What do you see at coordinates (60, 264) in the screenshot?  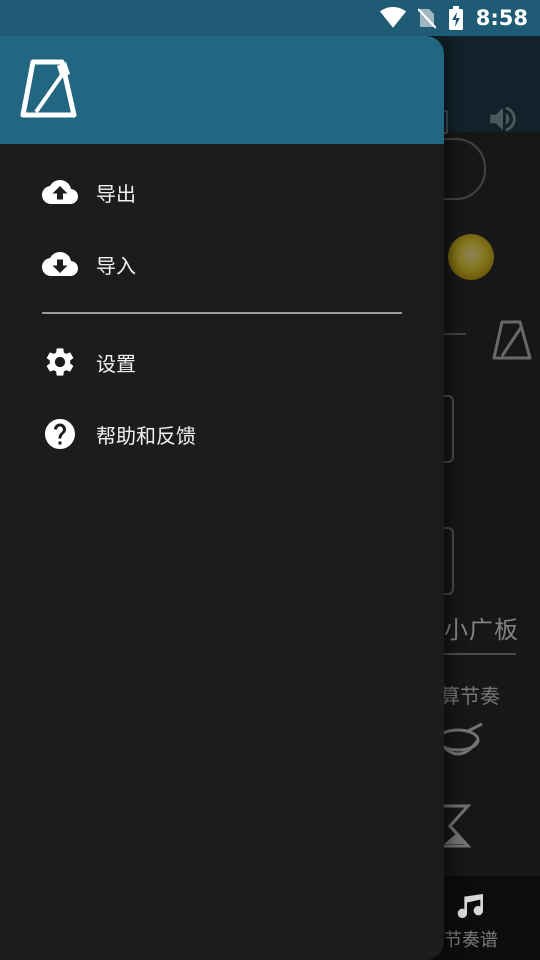 I see `cloud-download-icon` at bounding box center [60, 264].